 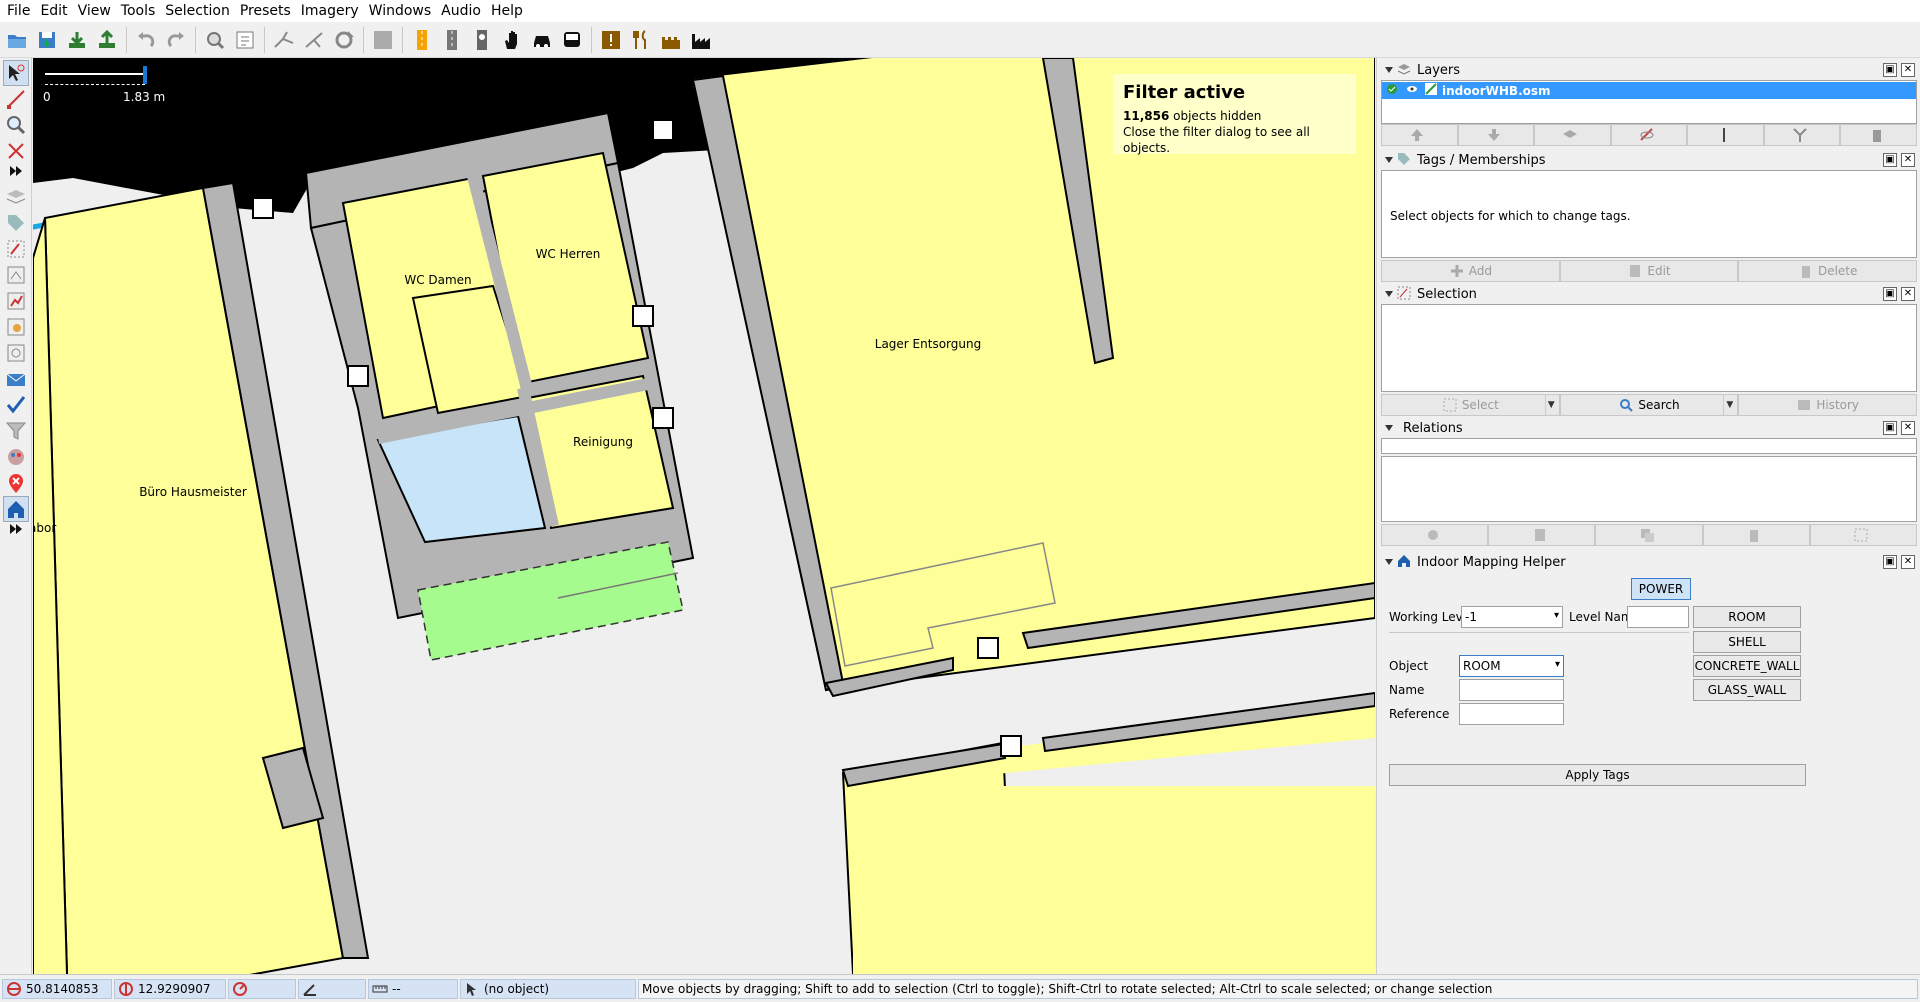 What do you see at coordinates (1802, 135) in the screenshot?
I see `layer-filter-button` at bounding box center [1802, 135].